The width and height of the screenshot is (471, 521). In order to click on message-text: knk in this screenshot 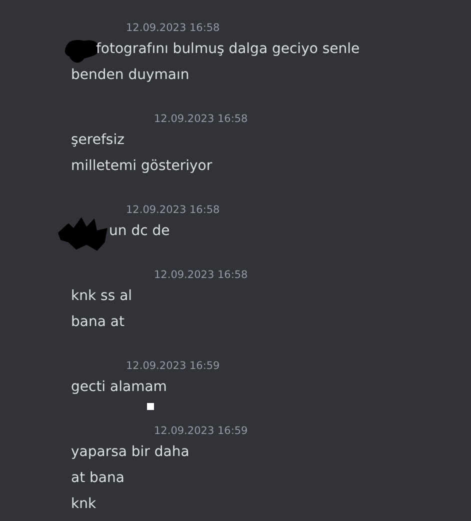, I will do `click(83, 504)`.